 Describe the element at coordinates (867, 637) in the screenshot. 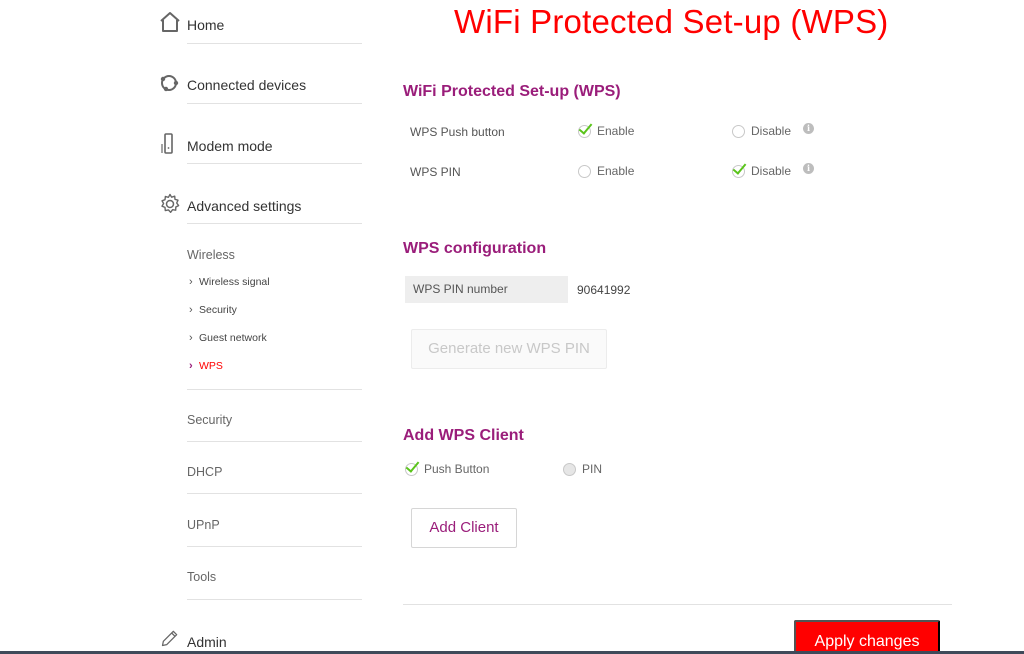

I see `apply-changes-button: Apply changes` at that location.